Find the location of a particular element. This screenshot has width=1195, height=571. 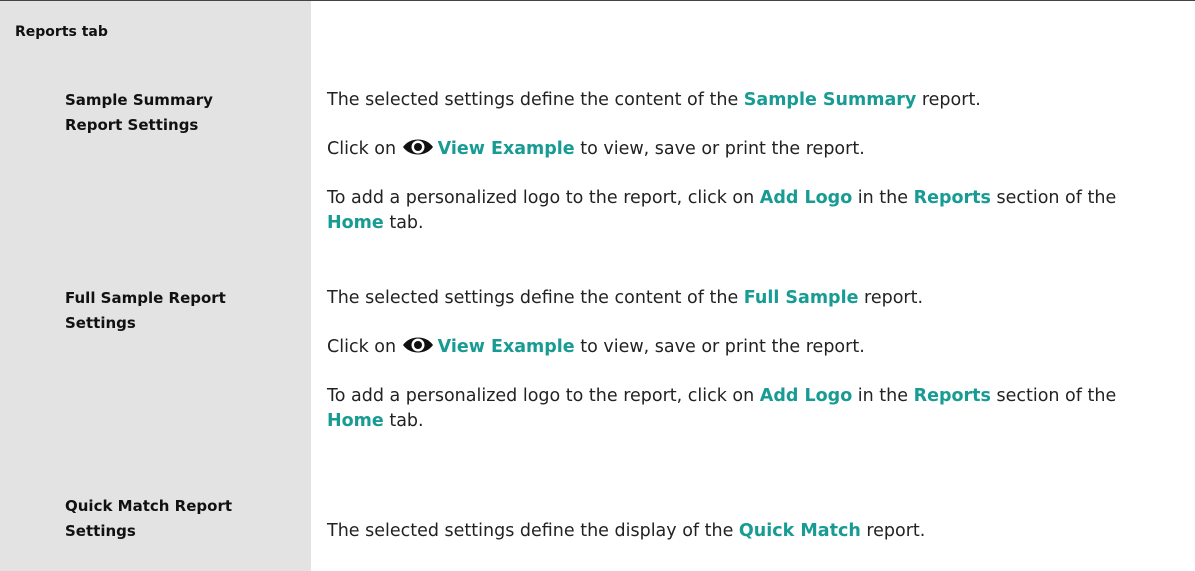

row-label-line: Full Sample Report is located at coordinates (145, 298).